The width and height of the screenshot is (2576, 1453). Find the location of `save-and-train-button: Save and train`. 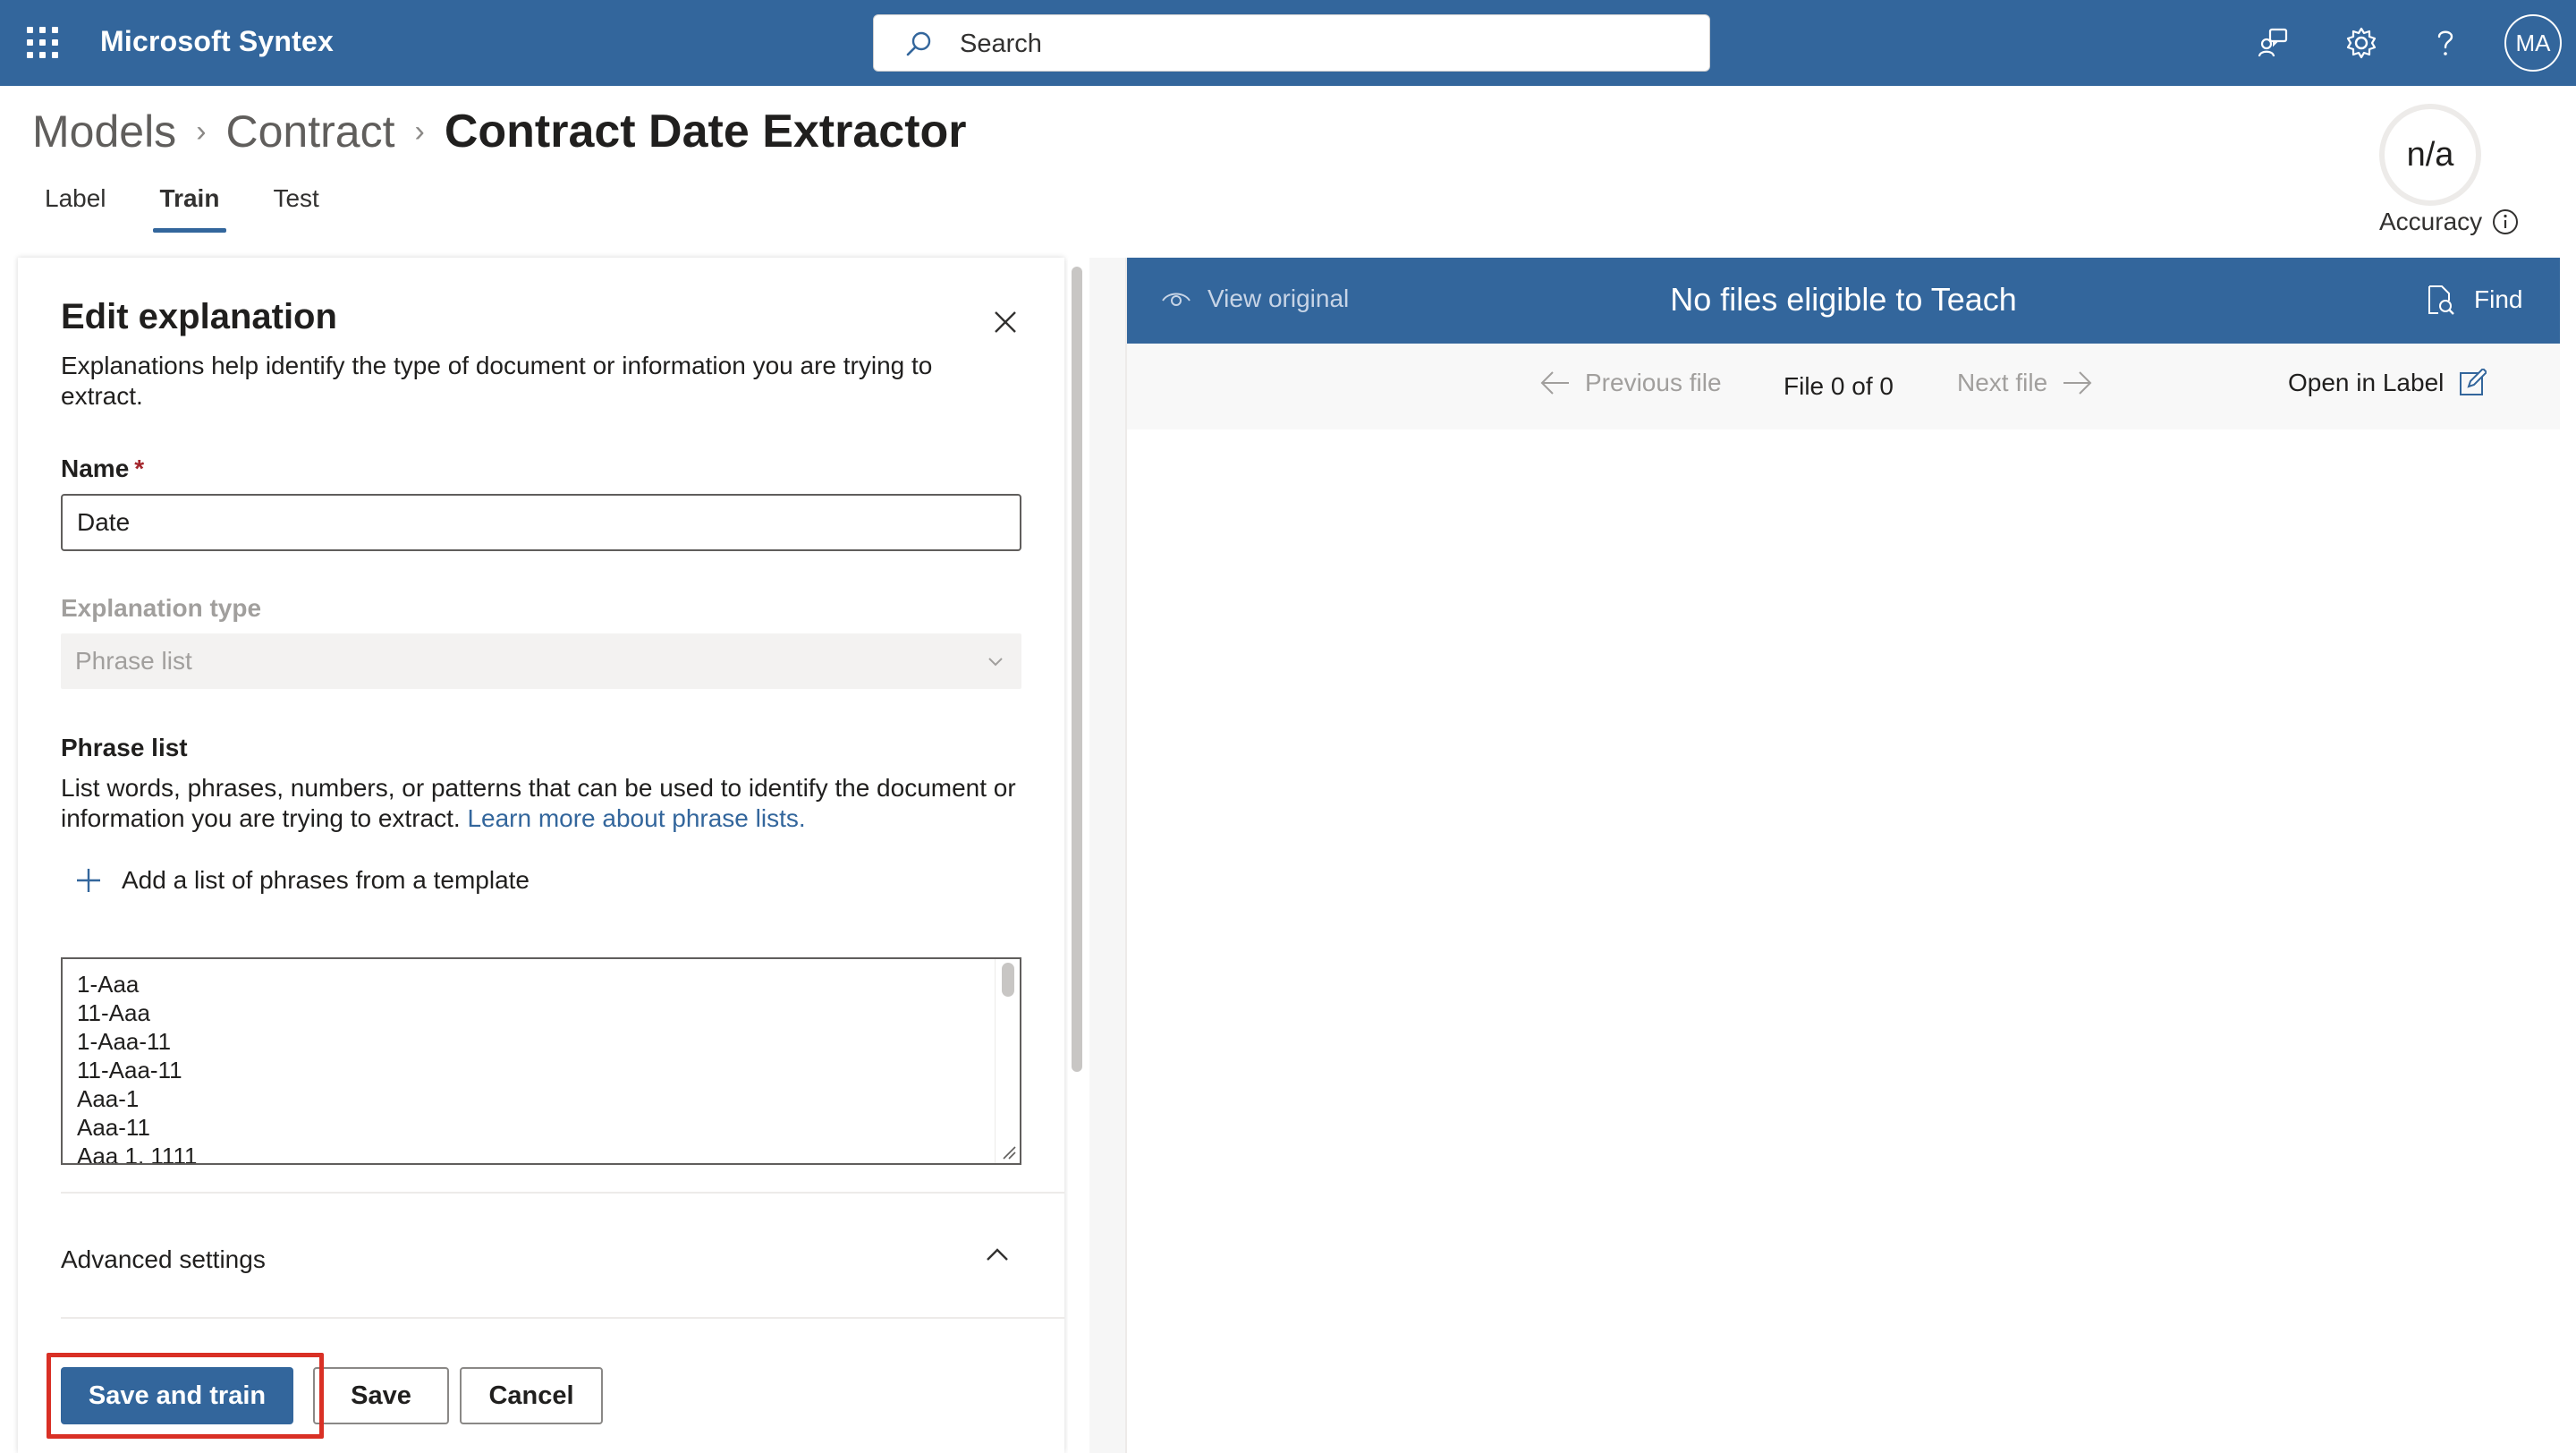

save-and-train-button: Save and train is located at coordinates (177, 1395).